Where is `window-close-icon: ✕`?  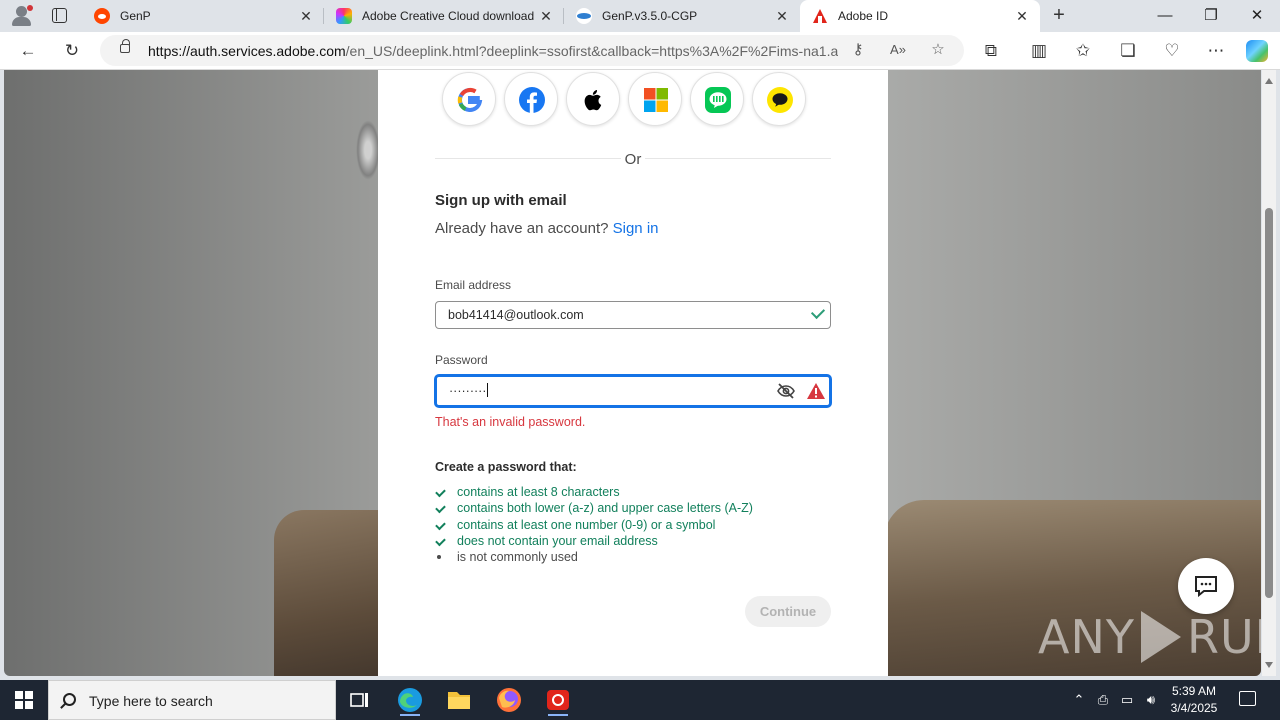 window-close-icon: ✕ is located at coordinates (1257, 16).